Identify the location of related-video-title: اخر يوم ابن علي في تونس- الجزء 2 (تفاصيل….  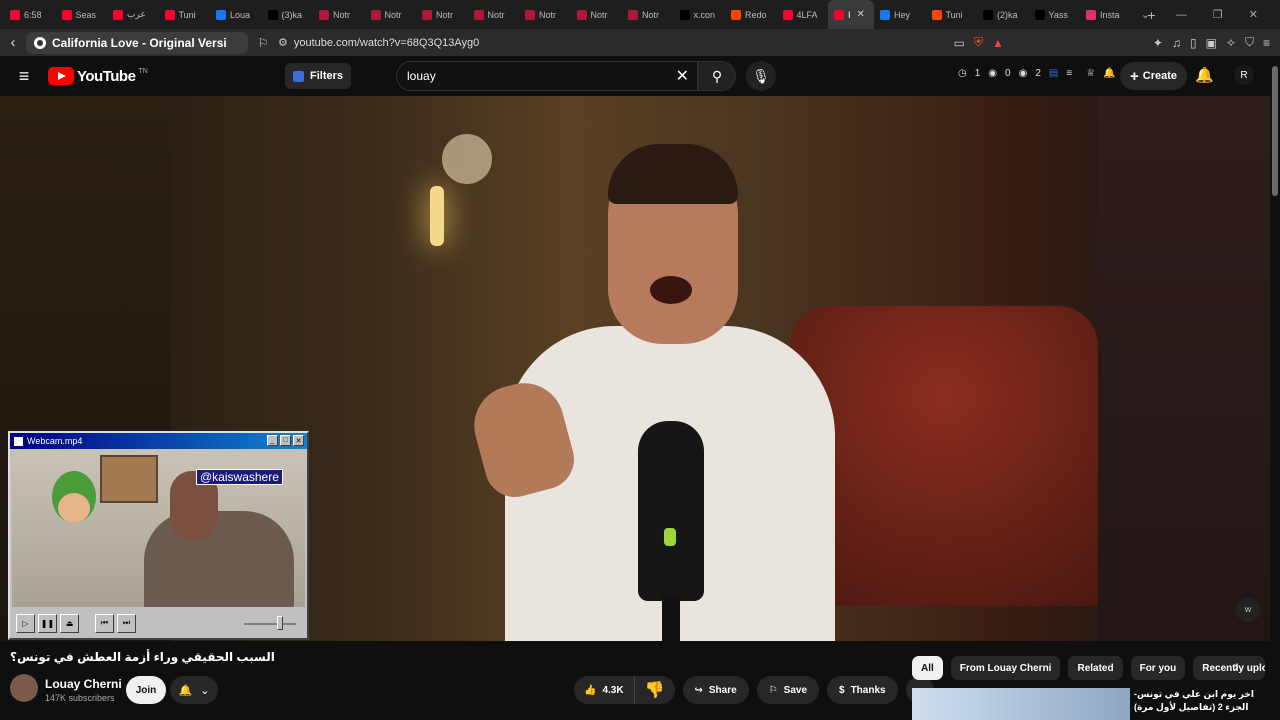
(1202, 701).